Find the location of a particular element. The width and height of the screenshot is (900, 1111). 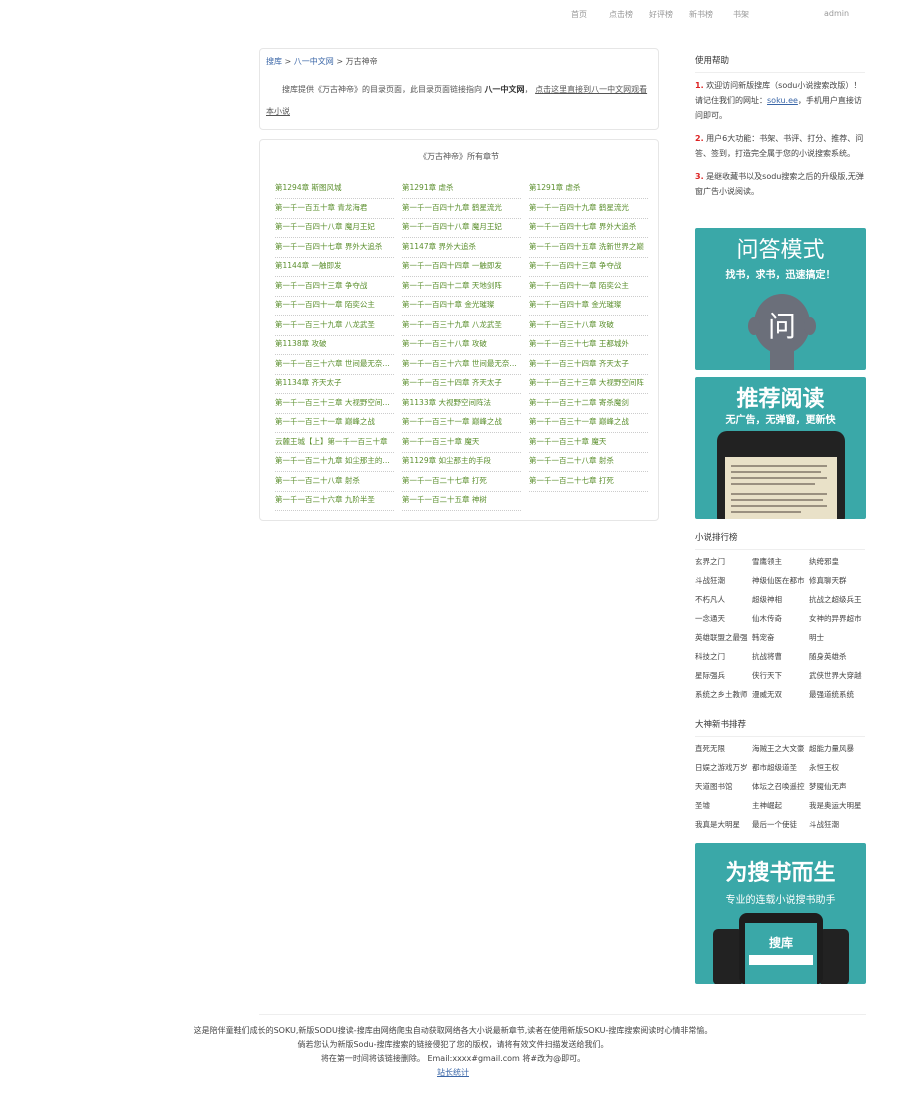

rank-item: 超级神相 is located at coordinates (780, 599).